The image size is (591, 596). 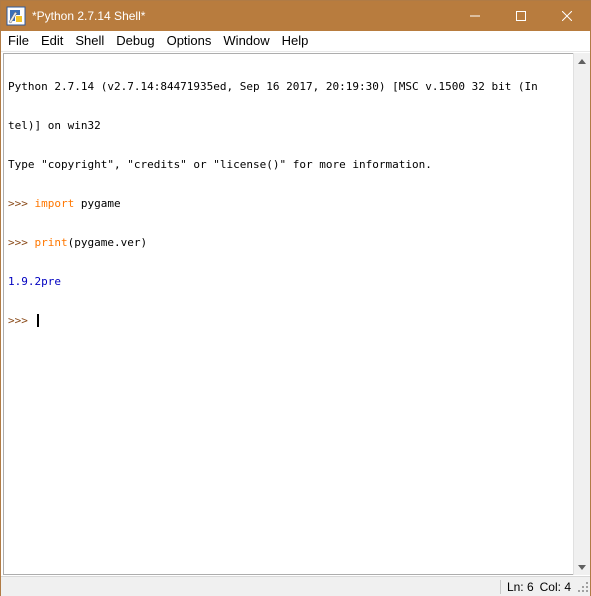 I want to click on title-bar: *Python 2.7.14 Shell*, so click(x=295, y=16).